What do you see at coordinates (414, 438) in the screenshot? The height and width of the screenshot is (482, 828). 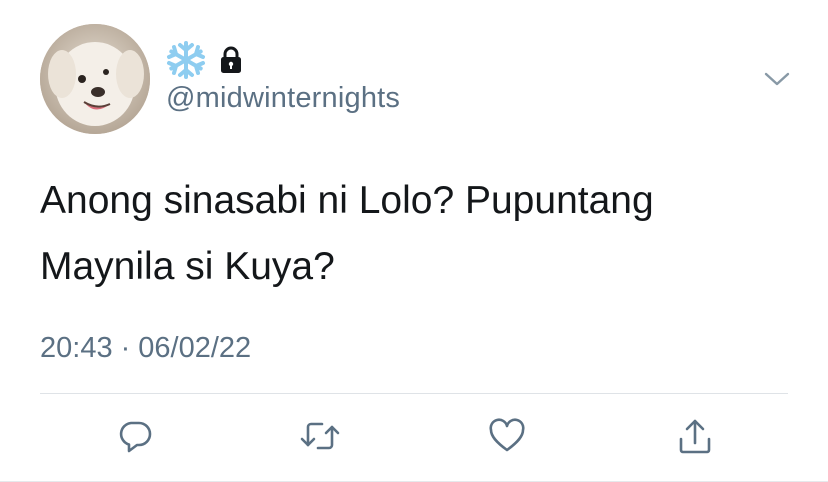 I see `action-bar` at bounding box center [414, 438].